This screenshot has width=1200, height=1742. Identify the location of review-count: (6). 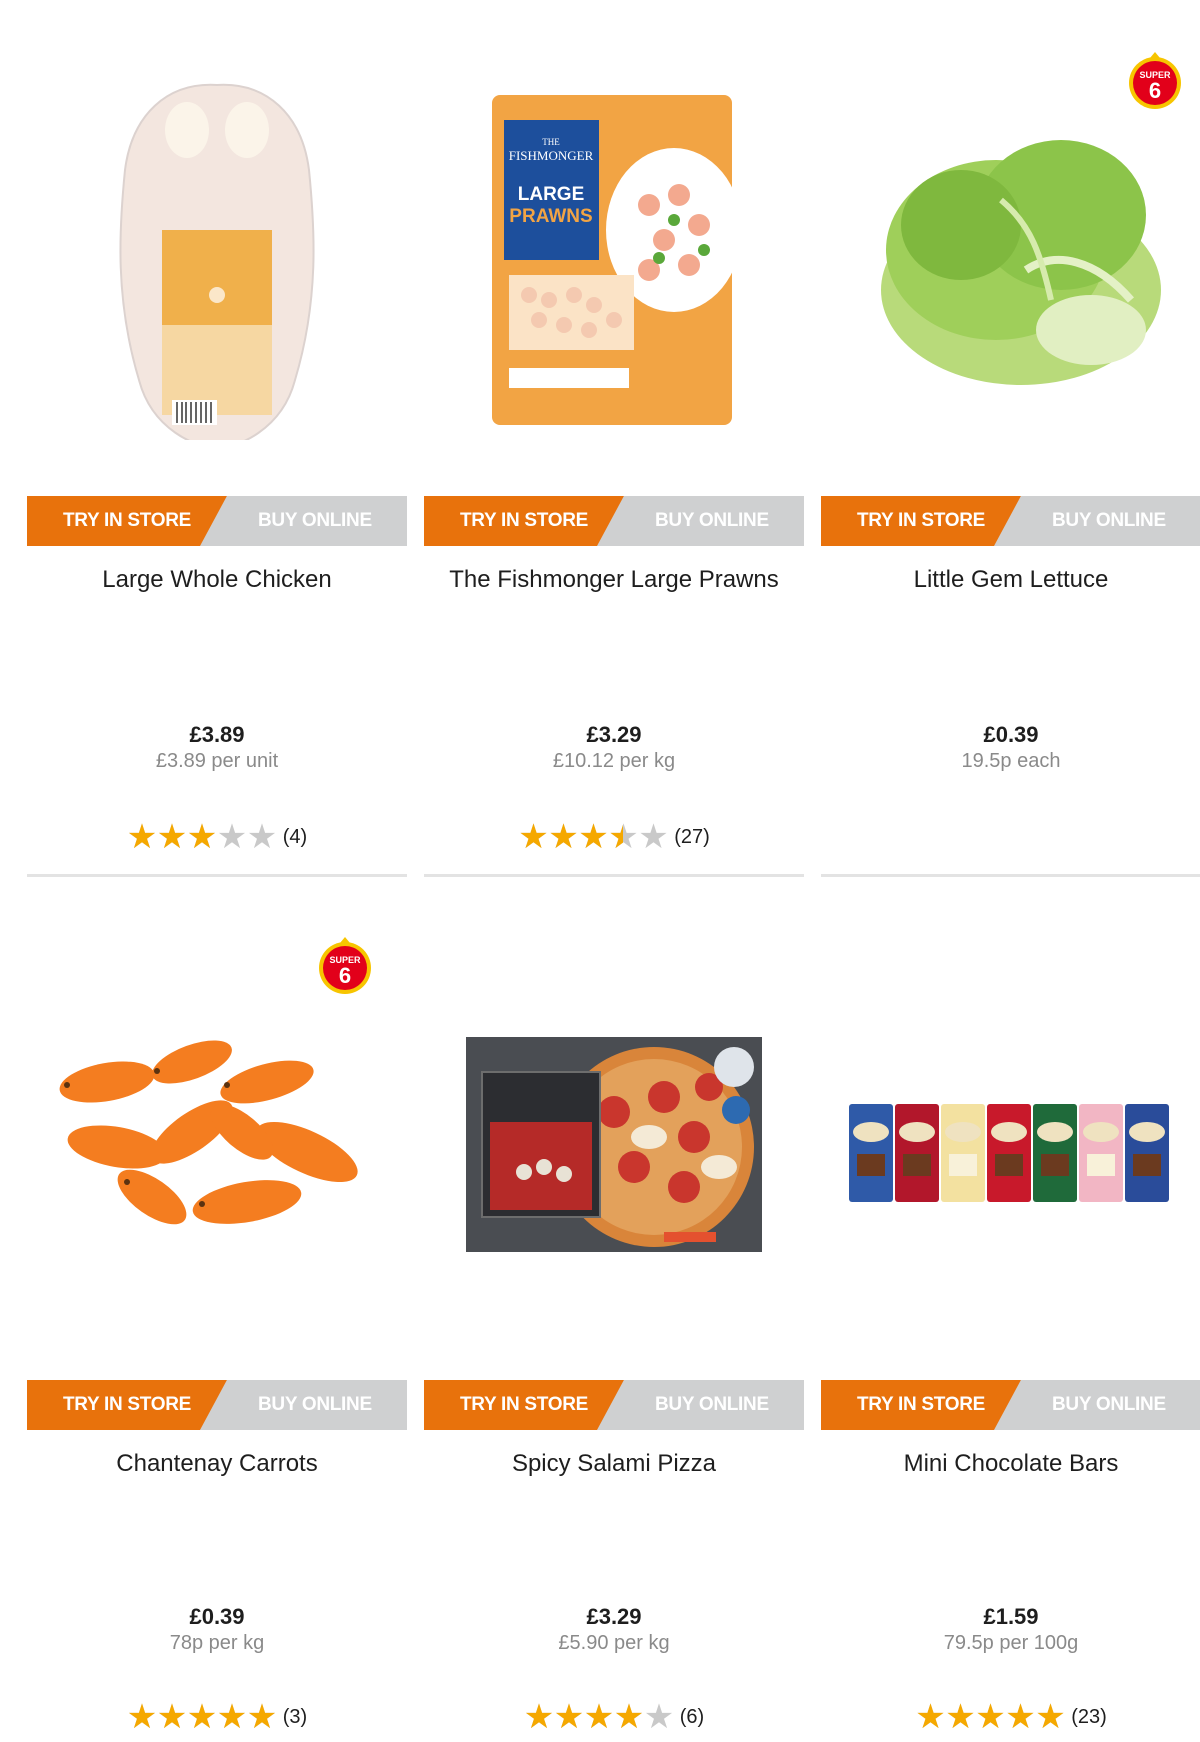
(692, 1717).